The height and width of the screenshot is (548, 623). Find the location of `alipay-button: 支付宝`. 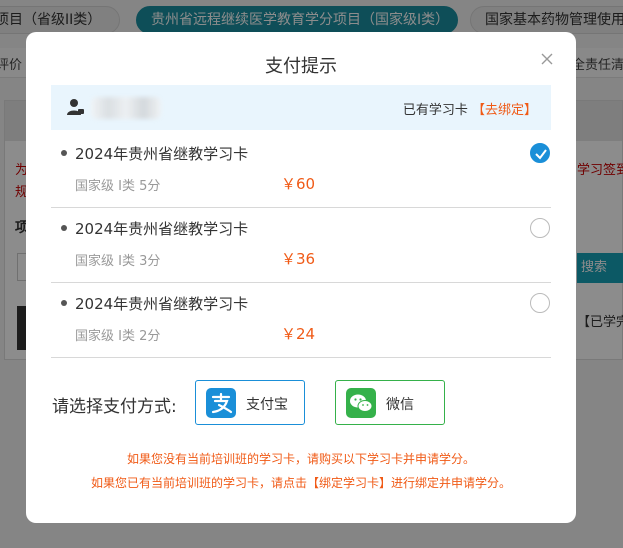

alipay-button: 支付宝 is located at coordinates (250, 402).